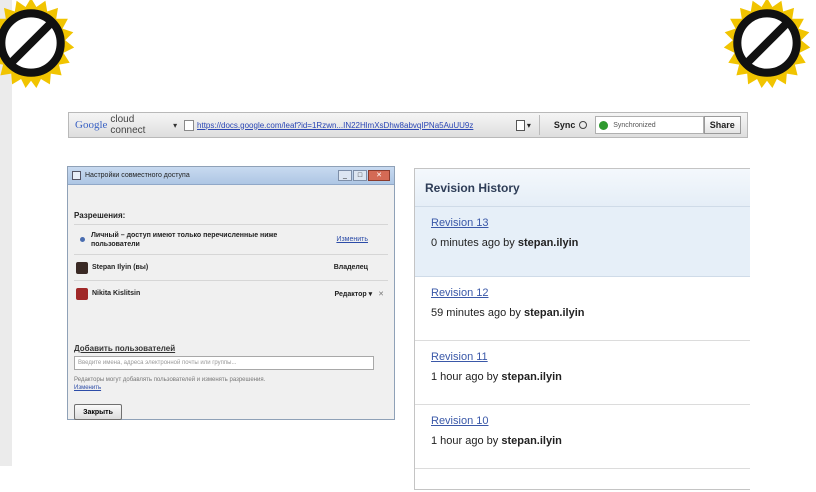 This screenshot has width=816, height=492. Describe the element at coordinates (360, 175) in the screenshot. I see `maximize-button: □` at that location.